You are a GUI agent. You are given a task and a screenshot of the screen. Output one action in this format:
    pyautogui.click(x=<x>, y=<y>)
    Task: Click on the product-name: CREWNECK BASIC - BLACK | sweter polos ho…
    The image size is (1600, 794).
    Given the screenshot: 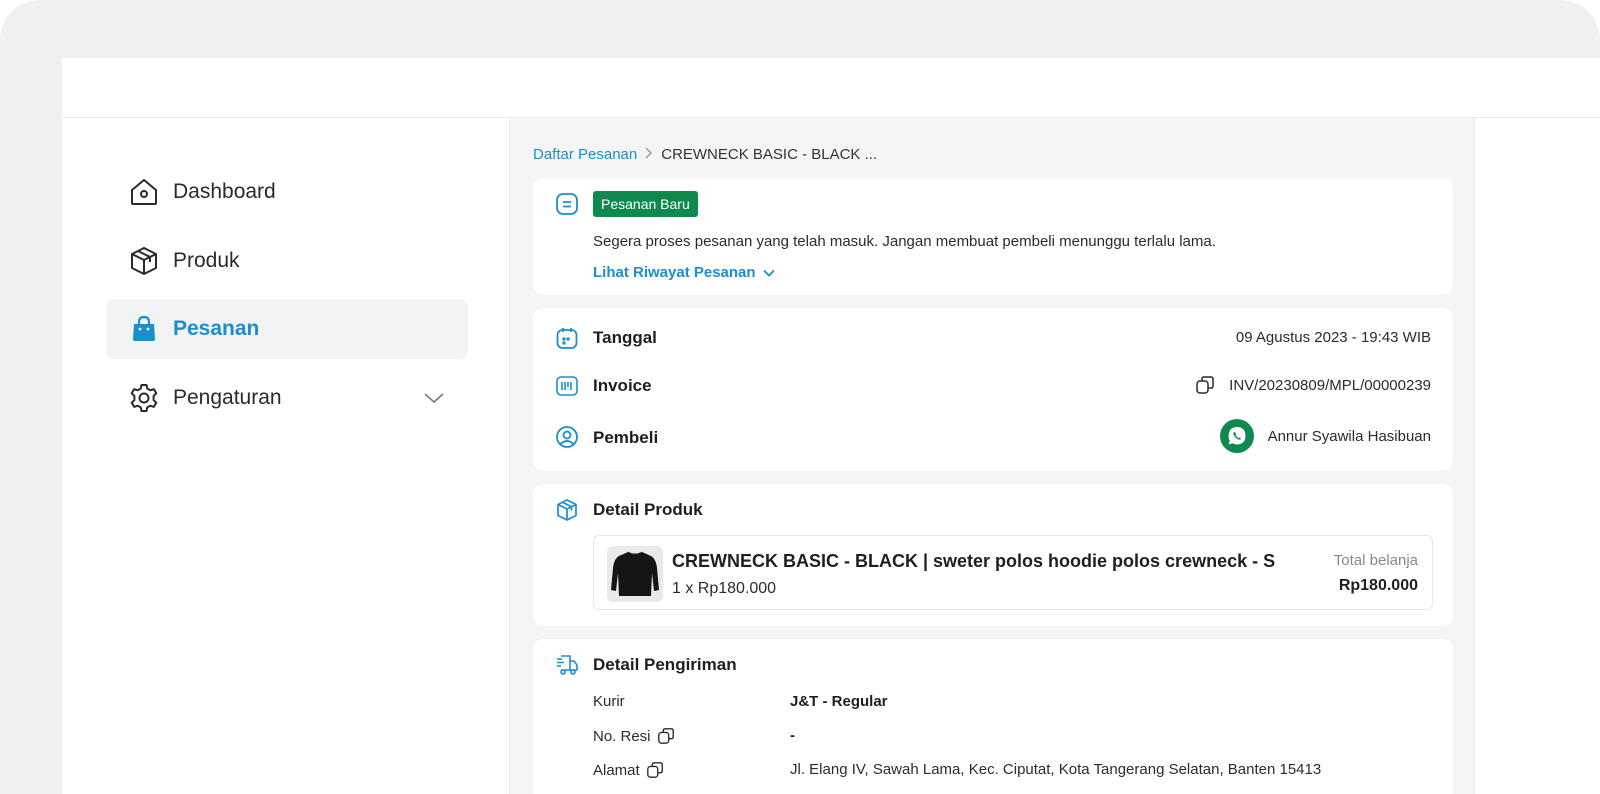 What is the action you would take?
    pyautogui.click(x=974, y=561)
    